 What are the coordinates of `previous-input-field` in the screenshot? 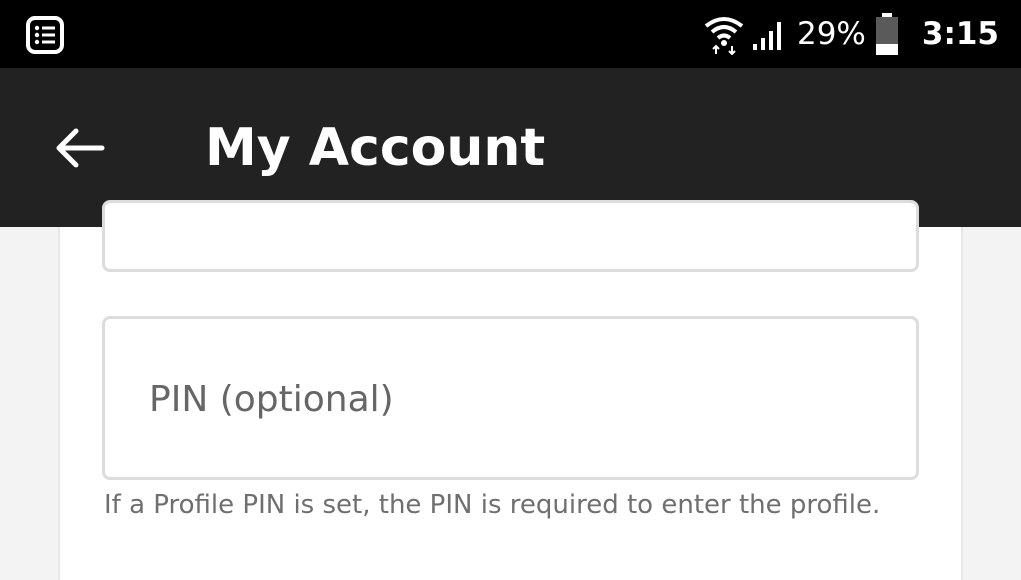 It's located at (510, 236).